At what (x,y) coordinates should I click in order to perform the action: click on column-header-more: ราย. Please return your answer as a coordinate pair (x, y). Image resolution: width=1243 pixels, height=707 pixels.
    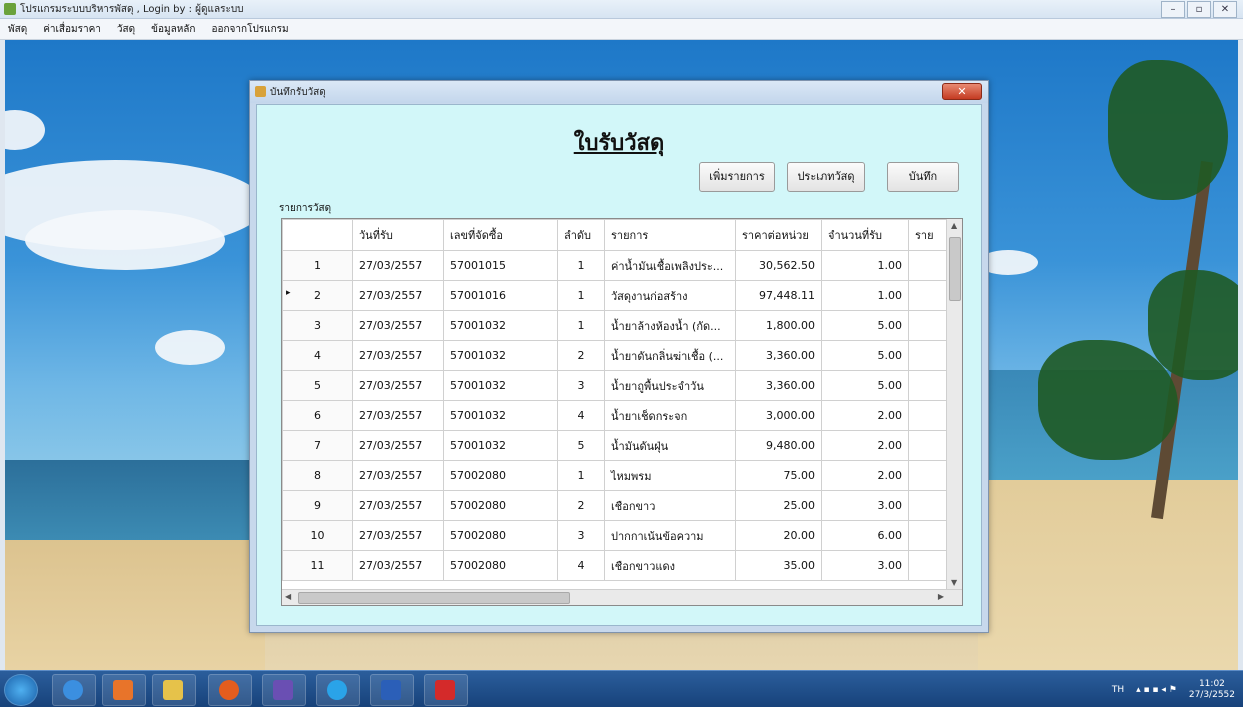
    Looking at the image, I should click on (928, 235).